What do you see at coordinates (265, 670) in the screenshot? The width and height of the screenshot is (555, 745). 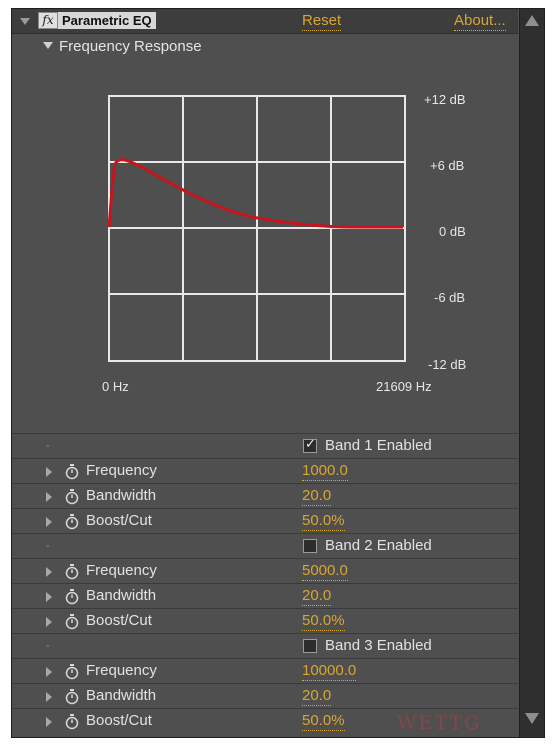 I see `band-3-frequency-row: Frequency 10000.0` at bounding box center [265, 670].